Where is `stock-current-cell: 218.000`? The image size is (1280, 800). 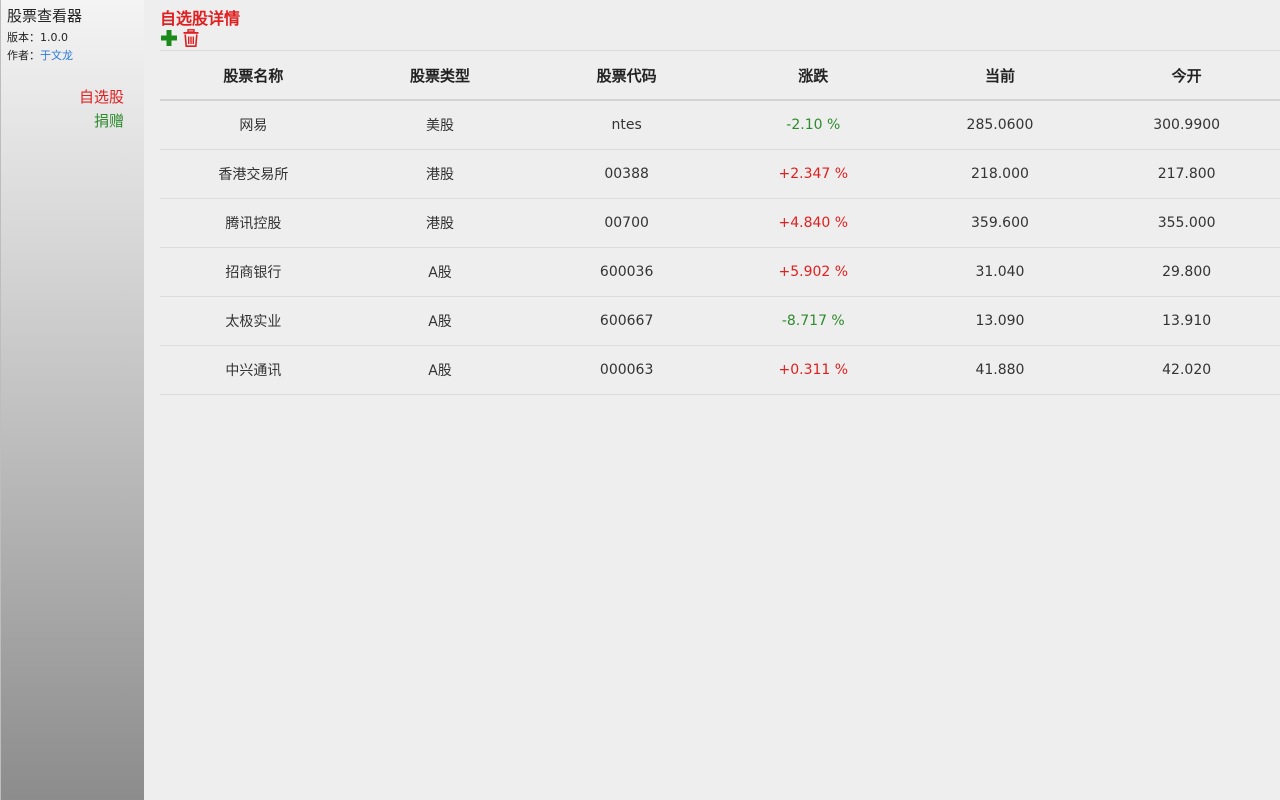
stock-current-cell: 218.000 is located at coordinates (1000, 174).